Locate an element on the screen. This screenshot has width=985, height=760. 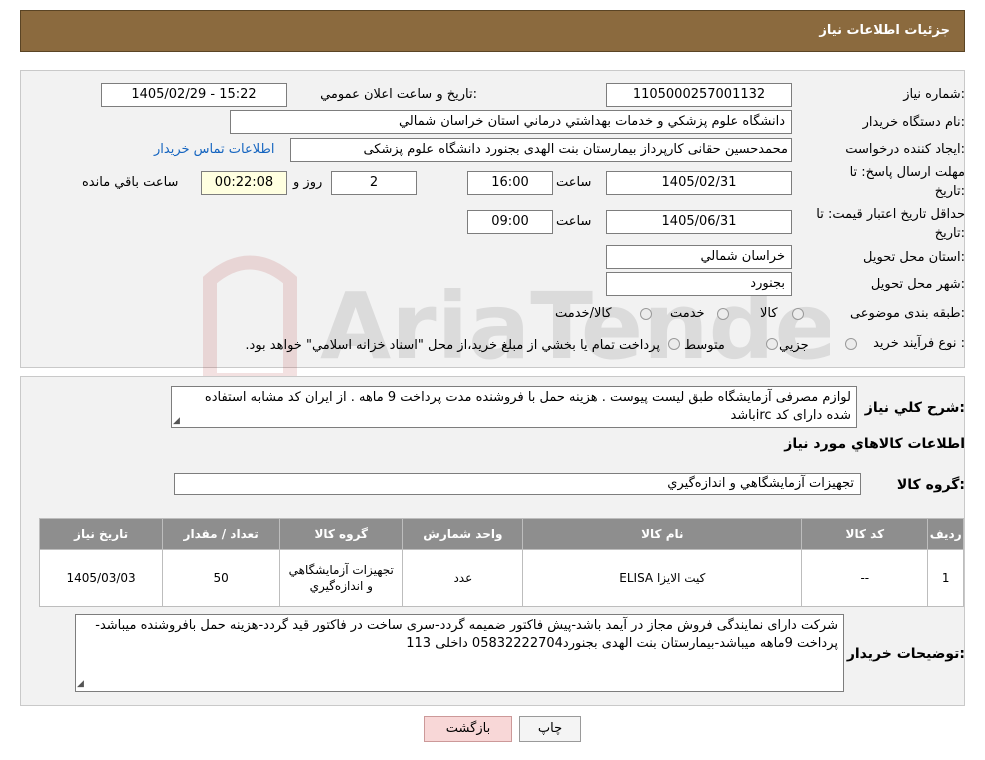
deadline-date-field: 1405/02/31 is located at coordinates (699, 183).